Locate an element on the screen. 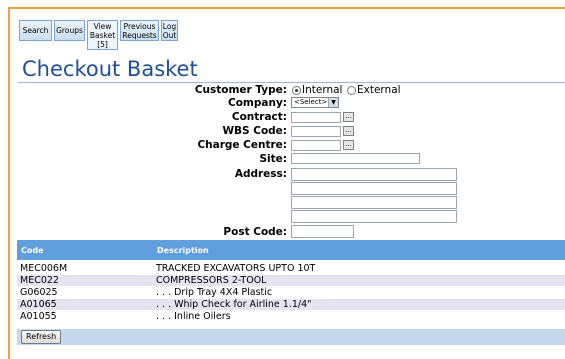  site-label: Site: is located at coordinates (273, 159).